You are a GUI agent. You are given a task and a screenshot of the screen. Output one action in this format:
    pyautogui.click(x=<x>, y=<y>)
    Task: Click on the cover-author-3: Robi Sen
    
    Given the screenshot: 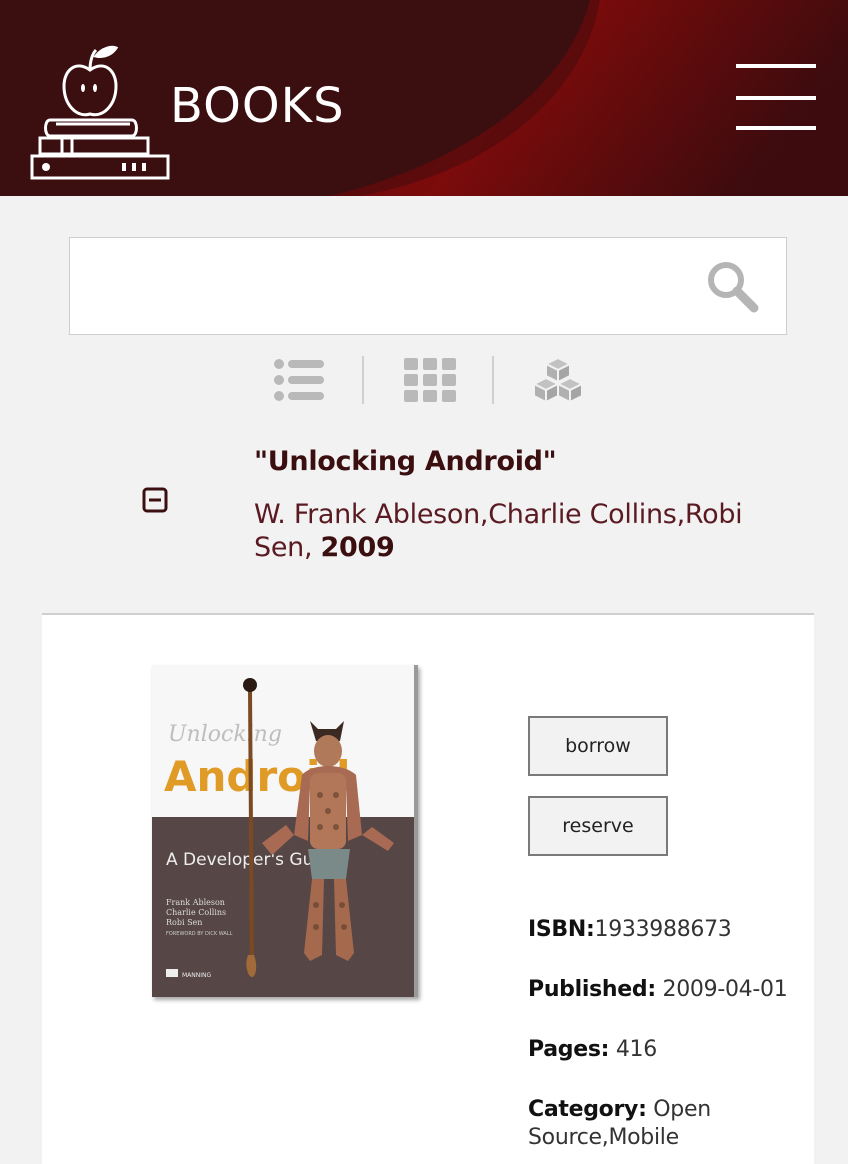 What is the action you would take?
    pyautogui.click(x=184, y=922)
    